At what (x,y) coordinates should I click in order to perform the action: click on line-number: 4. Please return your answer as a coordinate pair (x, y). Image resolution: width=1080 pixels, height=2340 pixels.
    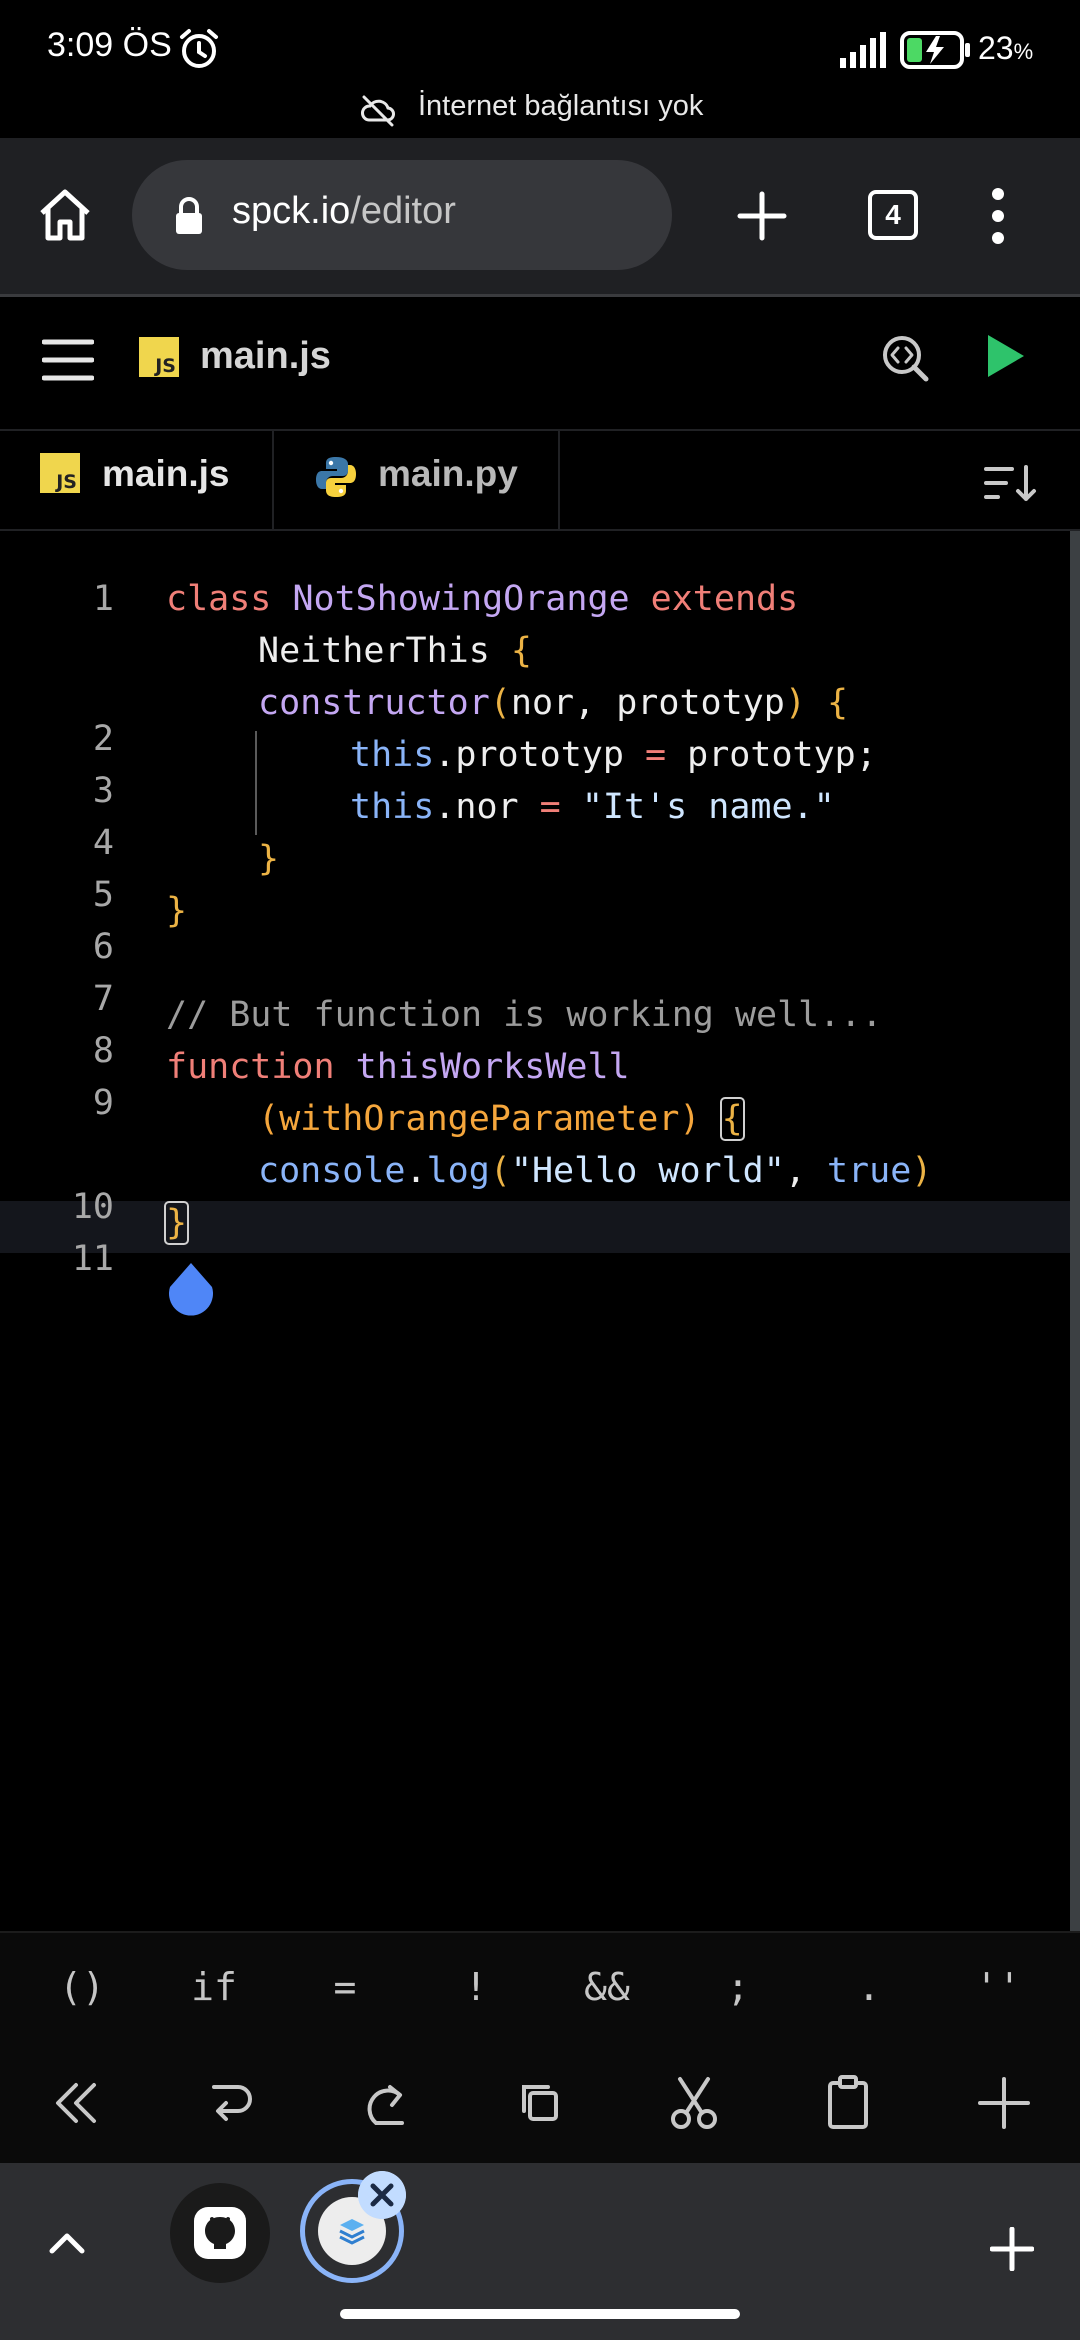
    Looking at the image, I should click on (103, 843).